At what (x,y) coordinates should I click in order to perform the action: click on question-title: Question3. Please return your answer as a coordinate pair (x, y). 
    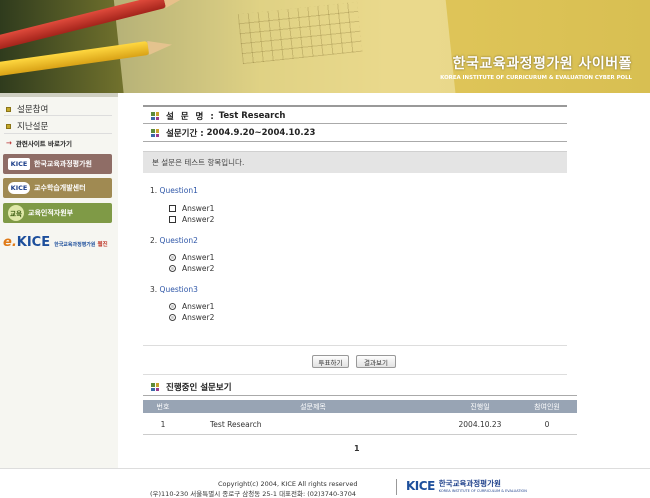
    Looking at the image, I should click on (178, 289).